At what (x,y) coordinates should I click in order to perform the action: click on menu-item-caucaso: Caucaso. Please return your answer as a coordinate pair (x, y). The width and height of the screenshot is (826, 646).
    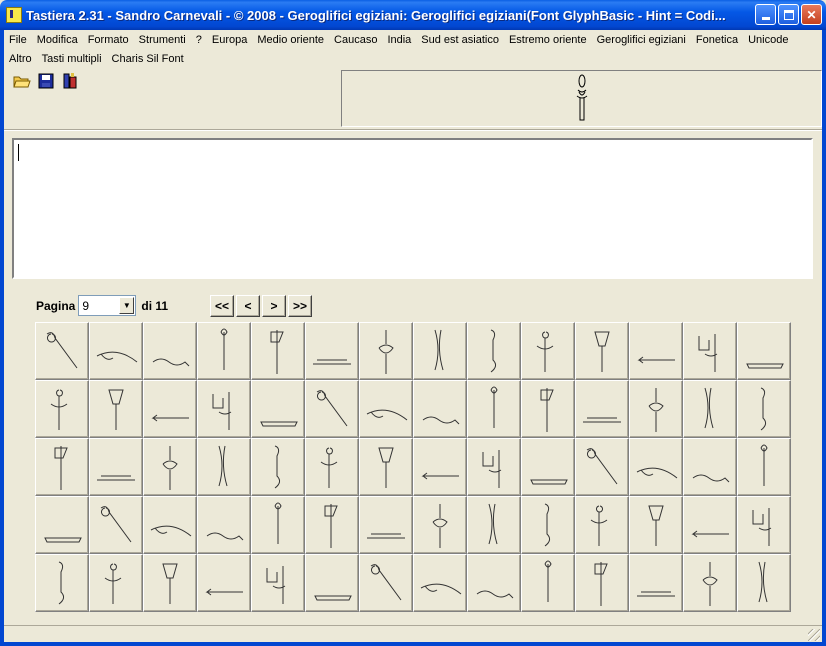
    Looking at the image, I should click on (355, 40).